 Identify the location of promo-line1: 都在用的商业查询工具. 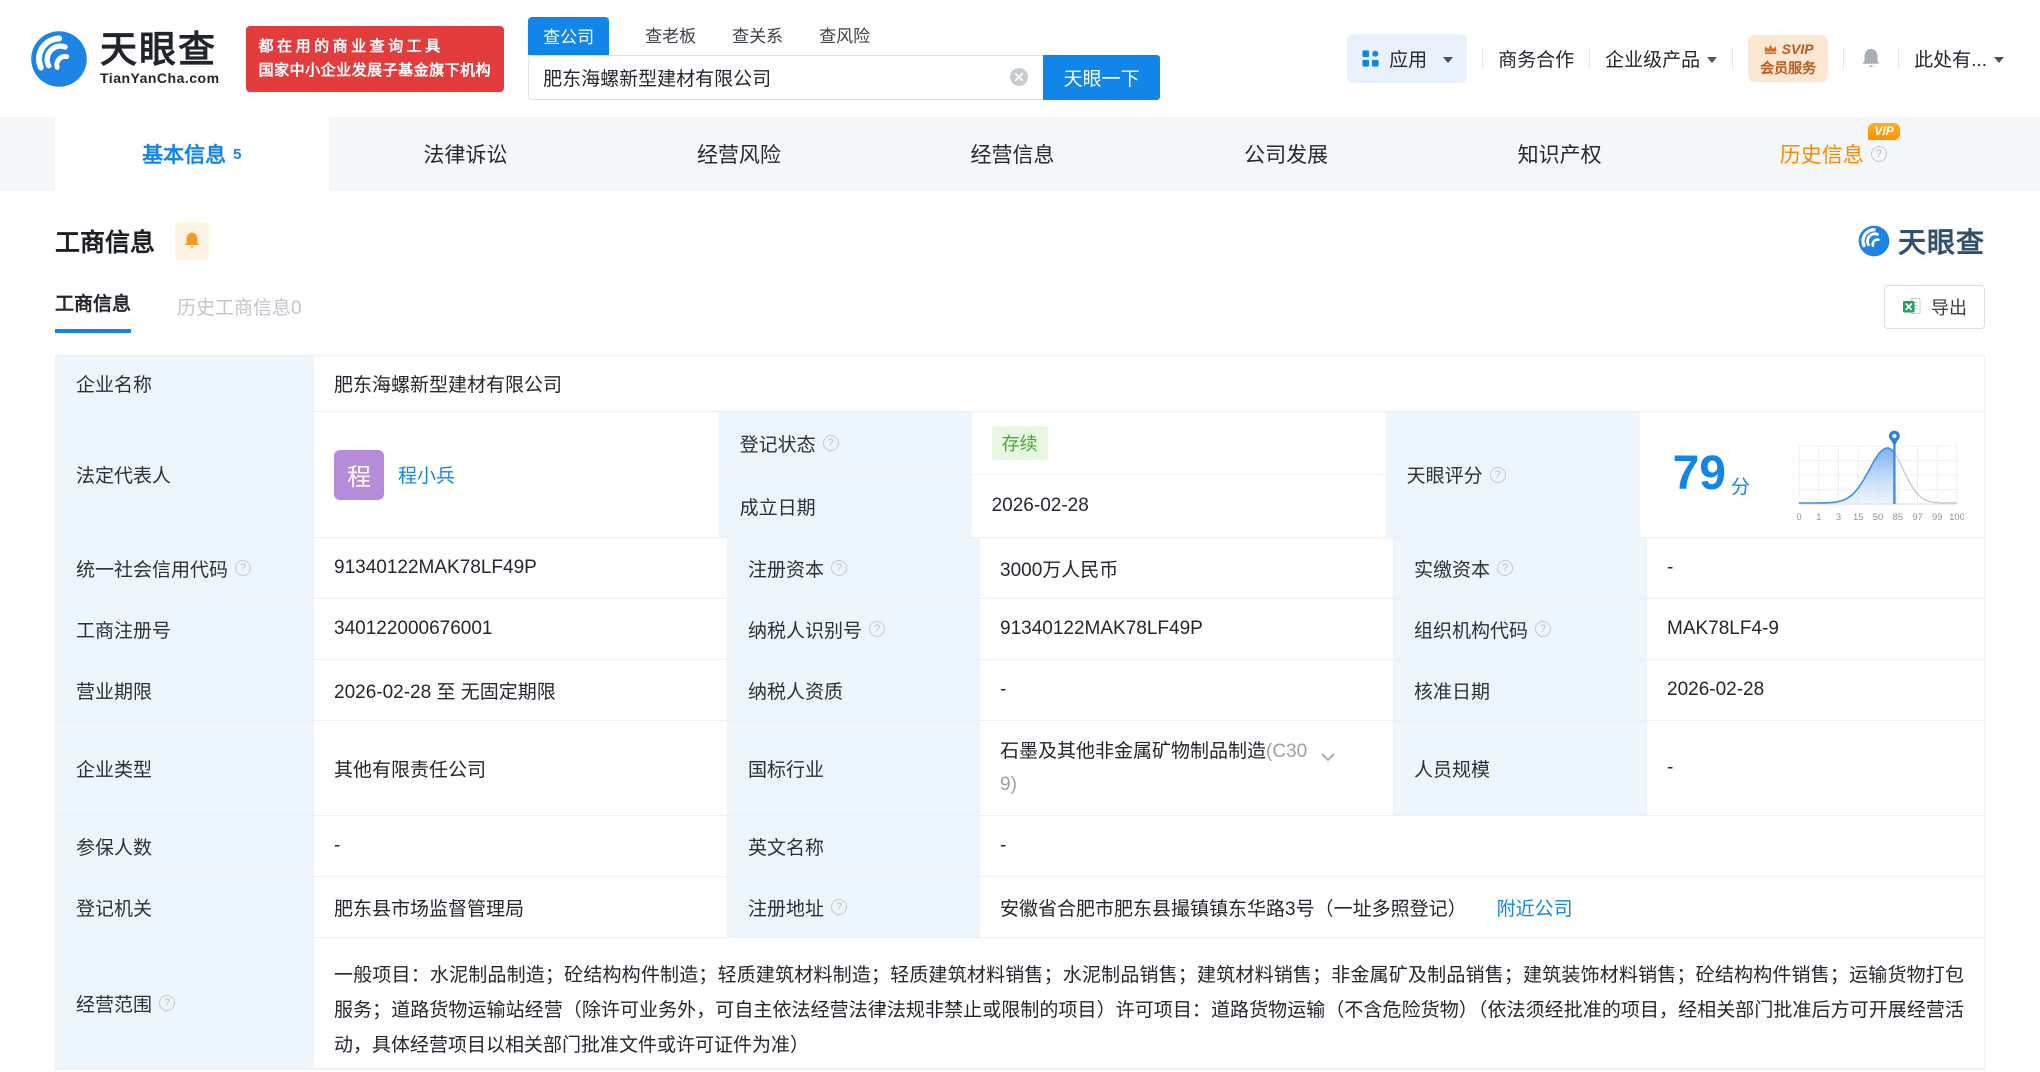
(351, 46).